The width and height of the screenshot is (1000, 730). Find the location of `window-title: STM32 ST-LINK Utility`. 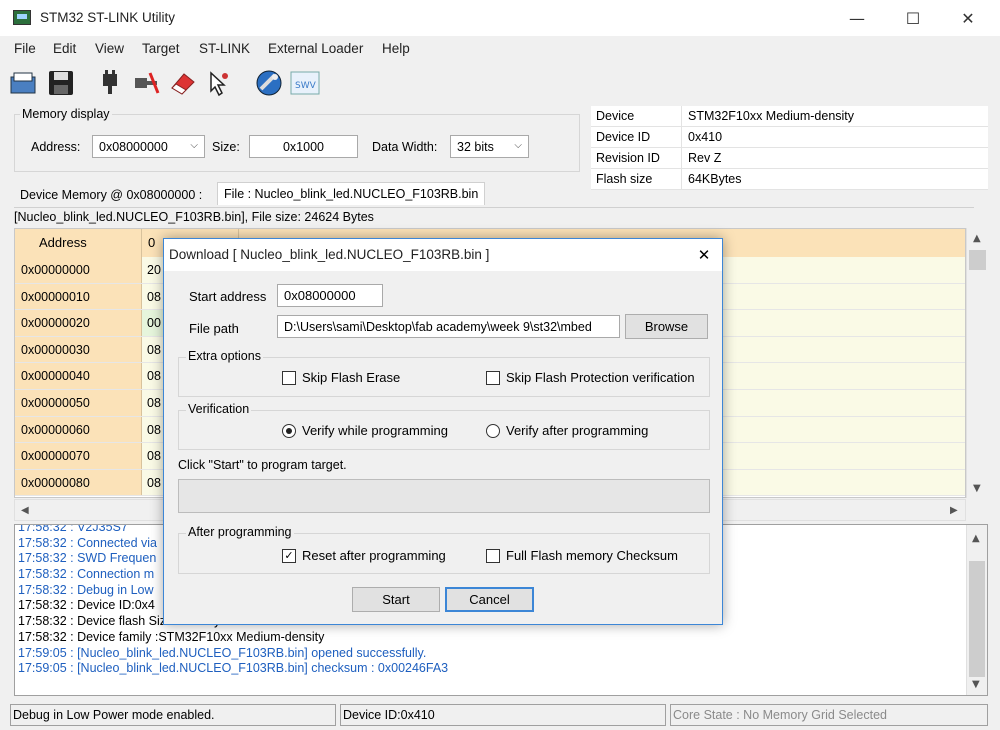

window-title: STM32 ST-LINK Utility is located at coordinates (108, 17).